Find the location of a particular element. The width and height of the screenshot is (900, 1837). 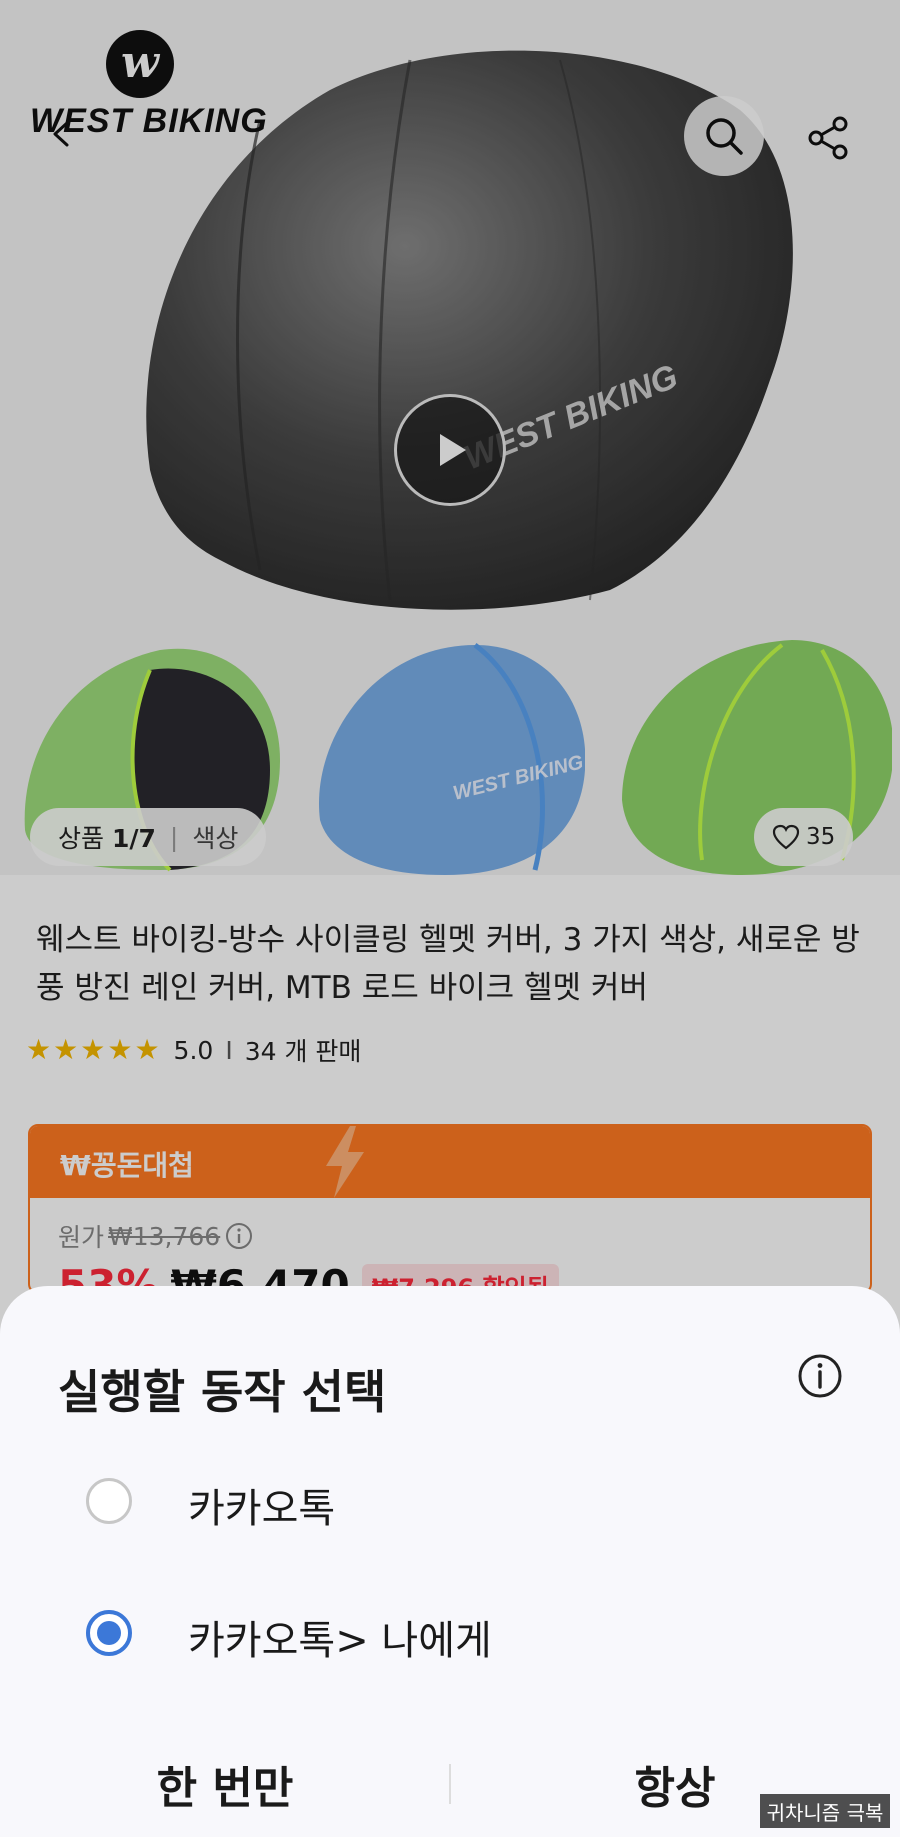

overlay-watermark: 귀차니즘 극복 is located at coordinates (825, 1811).